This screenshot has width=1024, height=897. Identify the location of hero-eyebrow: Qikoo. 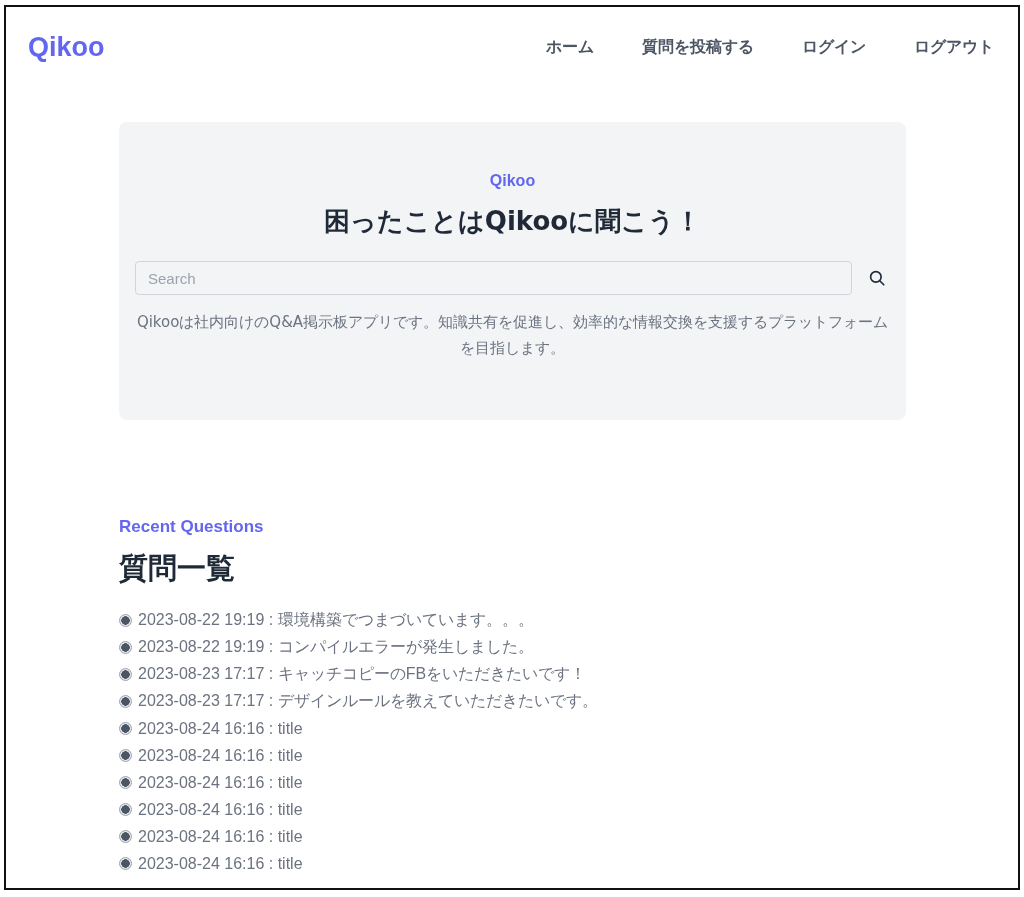
(512, 181).